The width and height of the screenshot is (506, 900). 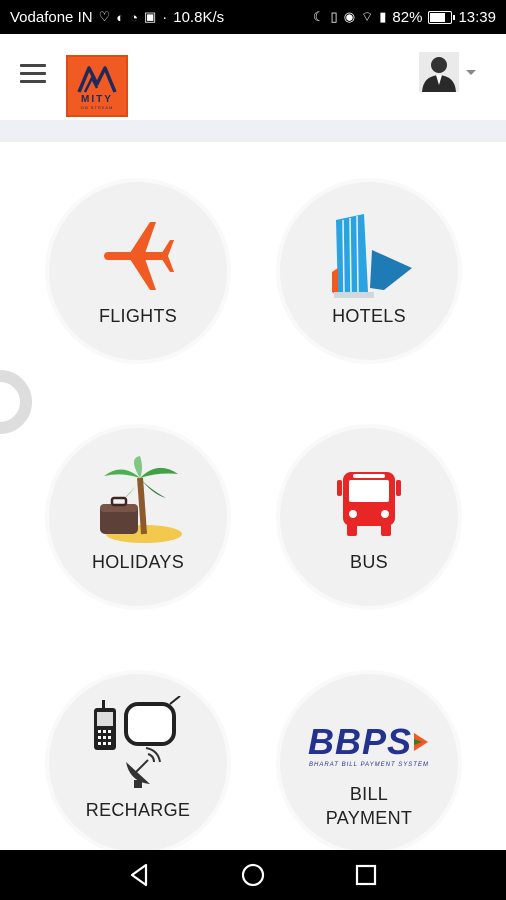 What do you see at coordinates (369, 316) in the screenshot?
I see `service-label: HOTELS` at bounding box center [369, 316].